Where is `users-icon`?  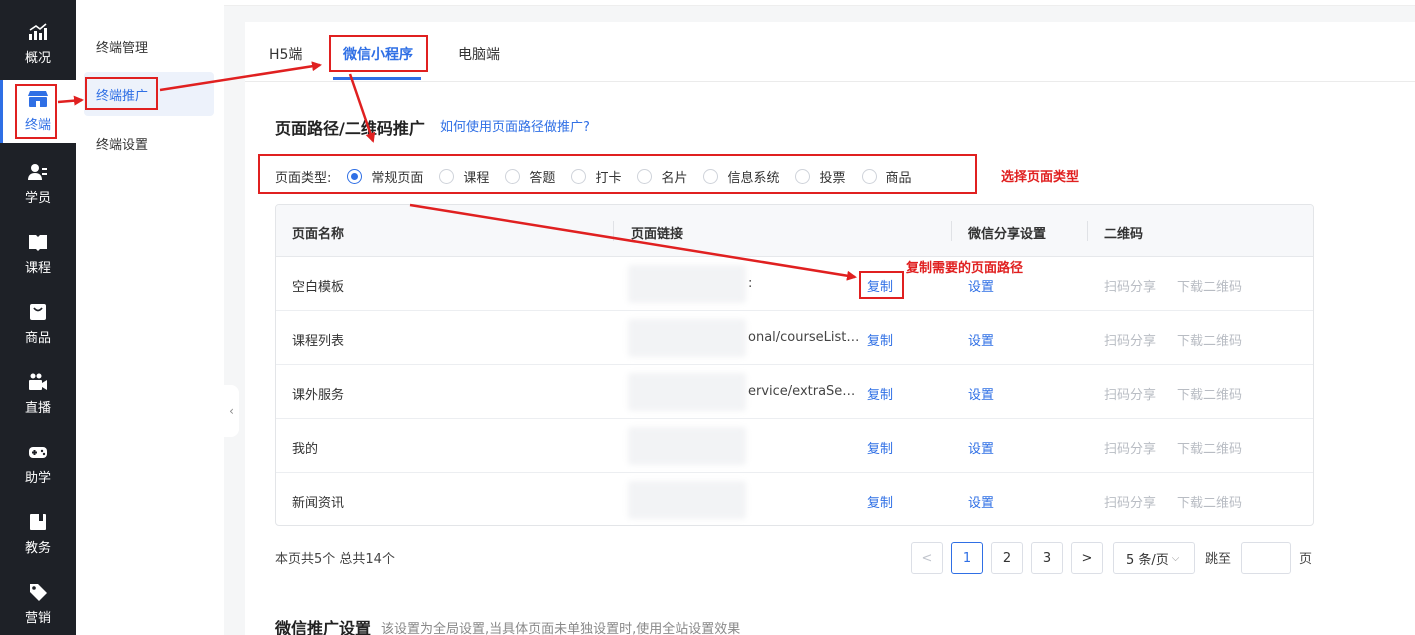
users-icon is located at coordinates (38, 172).